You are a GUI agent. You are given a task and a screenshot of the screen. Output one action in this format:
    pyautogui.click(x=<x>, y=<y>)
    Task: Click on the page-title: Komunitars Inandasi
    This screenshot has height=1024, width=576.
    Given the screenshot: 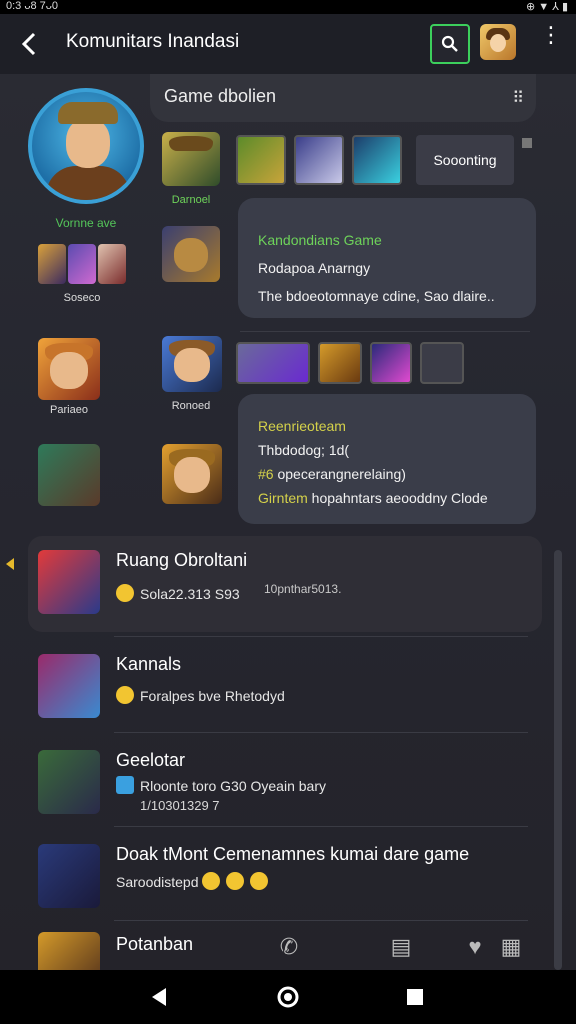 What is the action you would take?
    pyautogui.click(x=153, y=41)
    